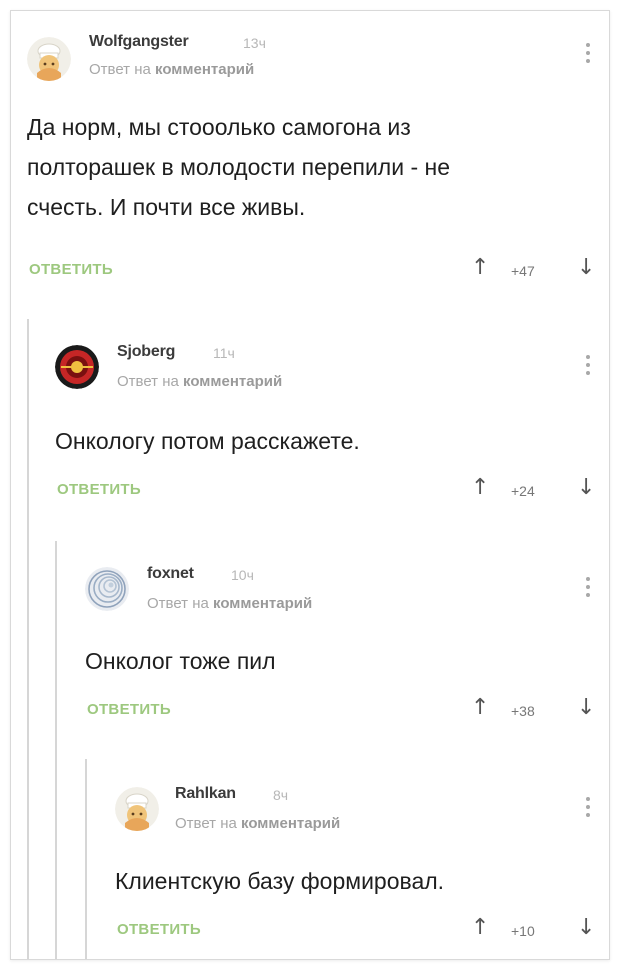 This screenshot has height=968, width=620. Describe the element at coordinates (137, 809) in the screenshot. I see `pikabu-chef-avatar-icon` at that location.